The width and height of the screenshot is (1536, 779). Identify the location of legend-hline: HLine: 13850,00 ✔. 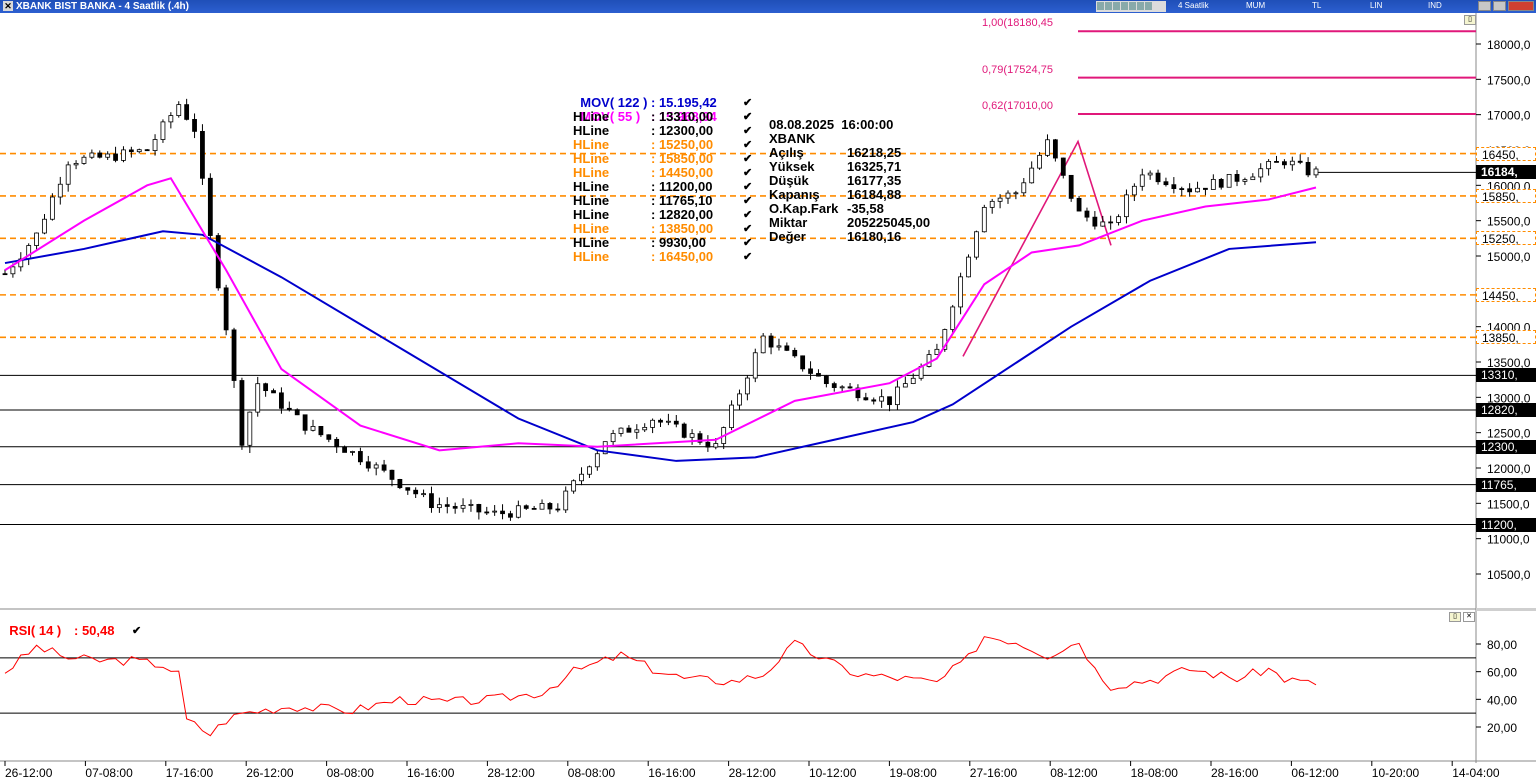
(662, 229).